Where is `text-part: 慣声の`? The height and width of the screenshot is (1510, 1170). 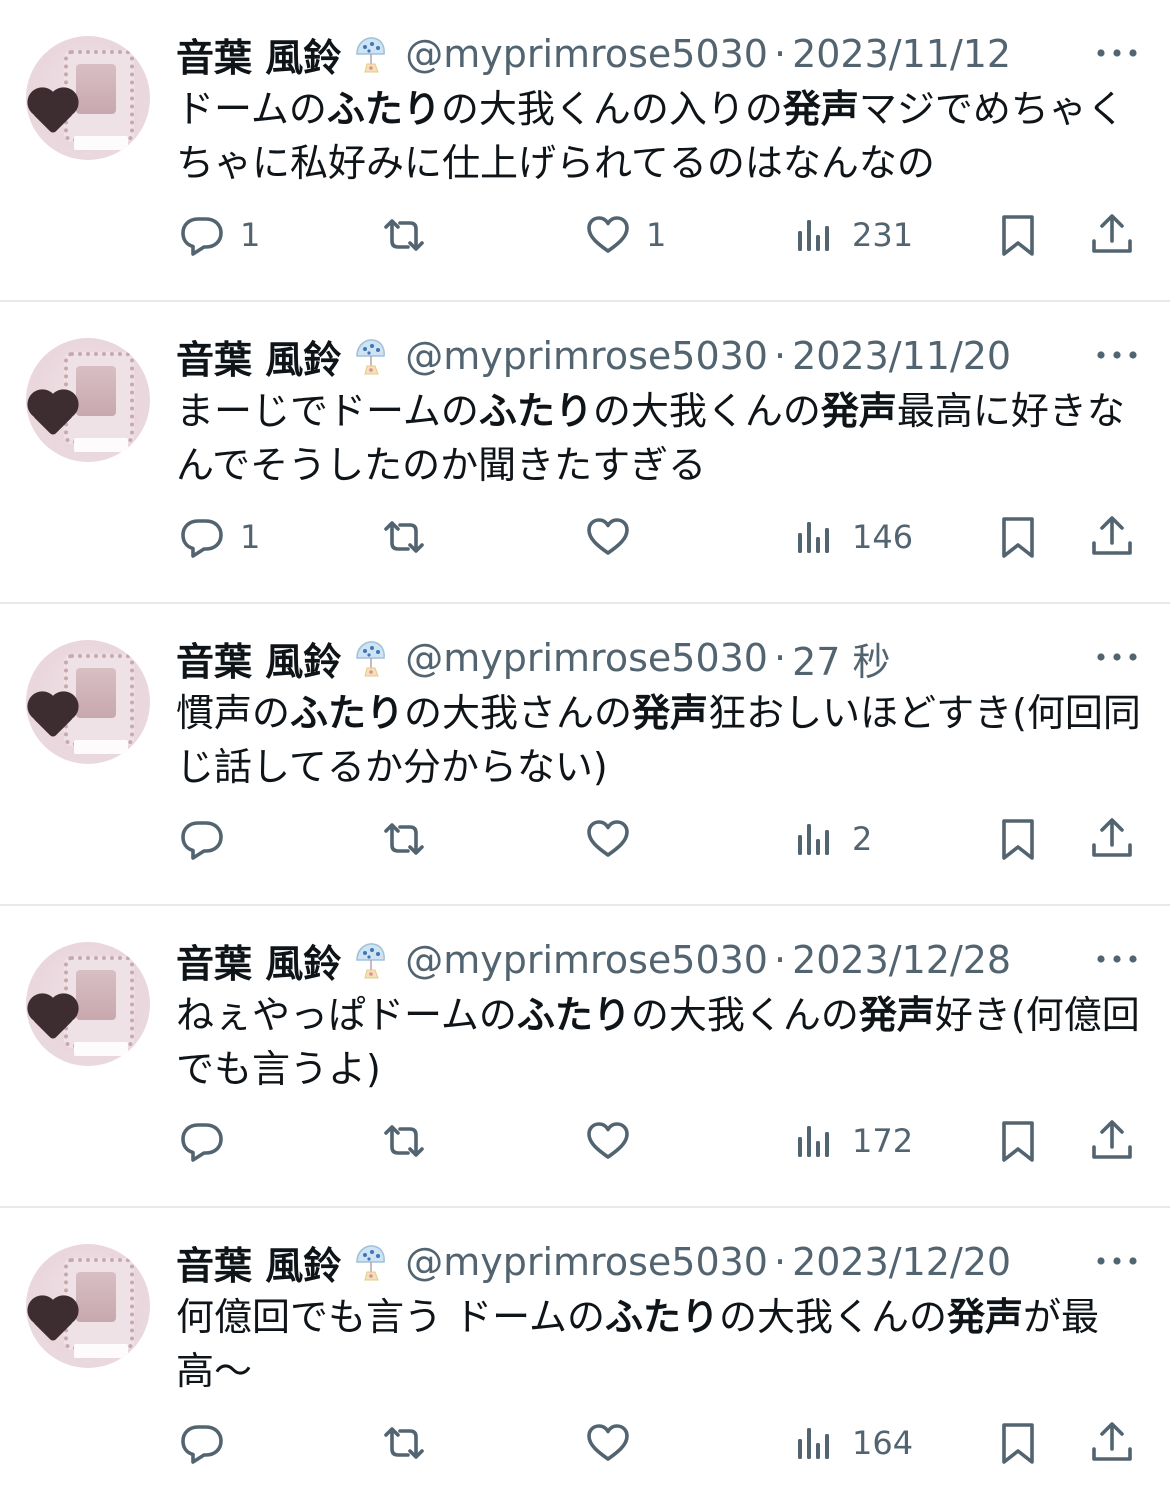
text-part: 慣声の is located at coordinates (233, 713).